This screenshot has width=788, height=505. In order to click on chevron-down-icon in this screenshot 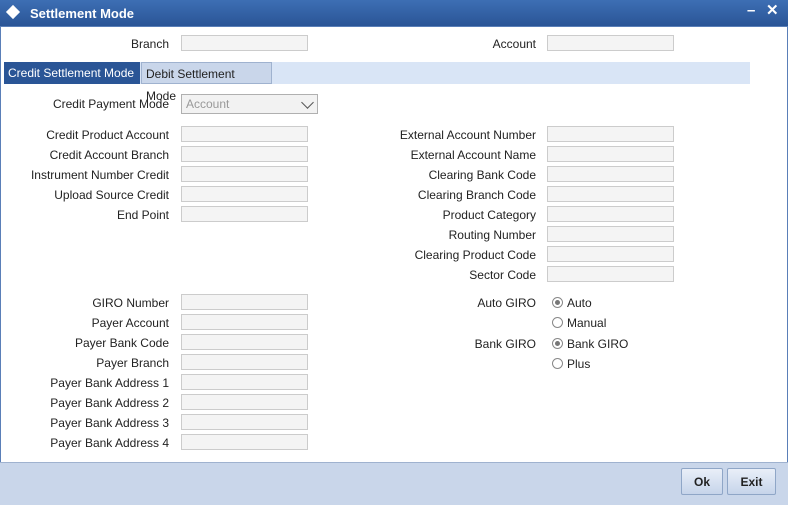, I will do `click(307, 102)`.